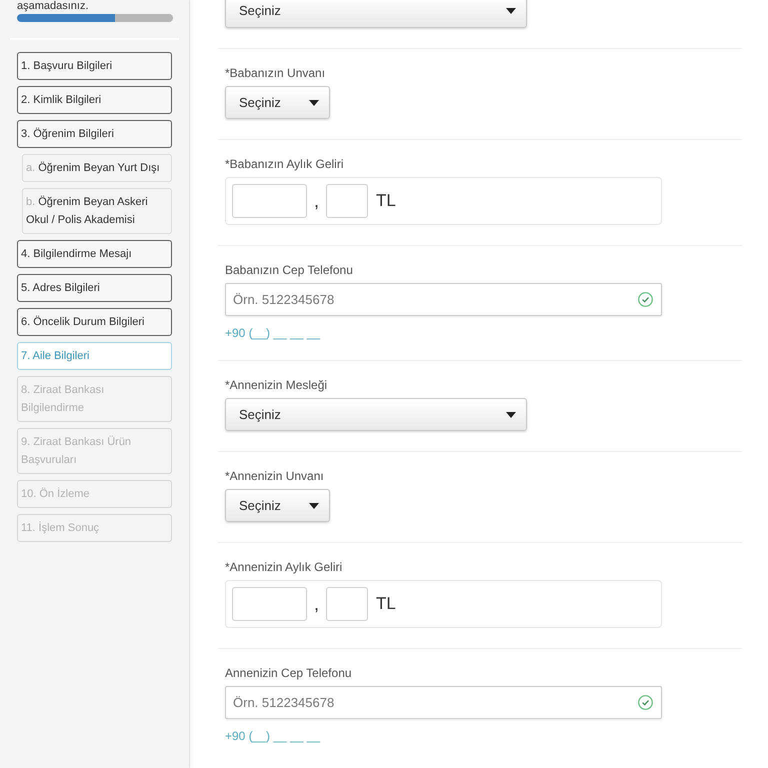 The height and width of the screenshot is (768, 768). What do you see at coordinates (94, 288) in the screenshot?
I see `step-item: 5. Adres Bilgileri` at bounding box center [94, 288].